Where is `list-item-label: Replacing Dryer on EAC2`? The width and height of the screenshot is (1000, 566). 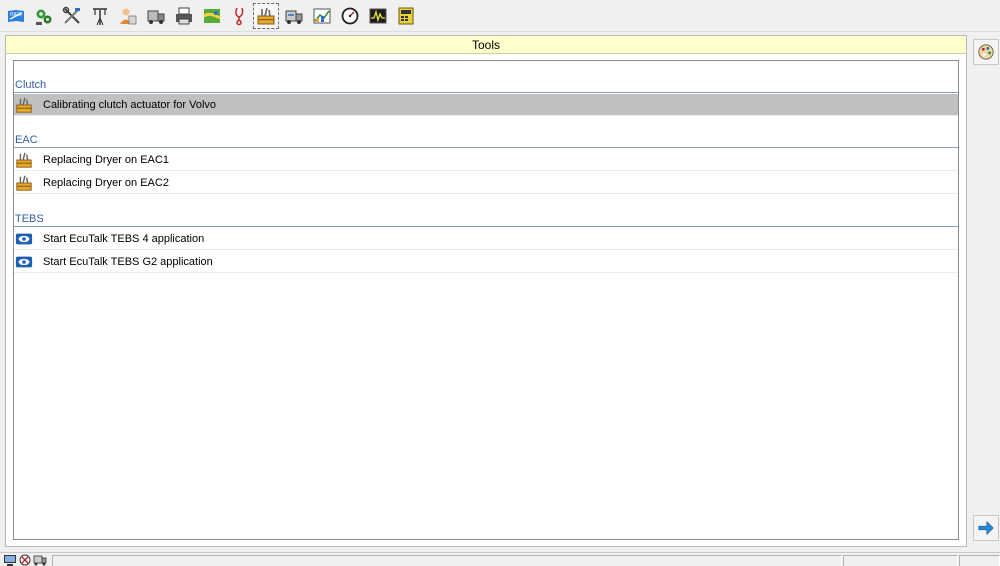 list-item-label: Replacing Dryer on EAC2 is located at coordinates (106, 183).